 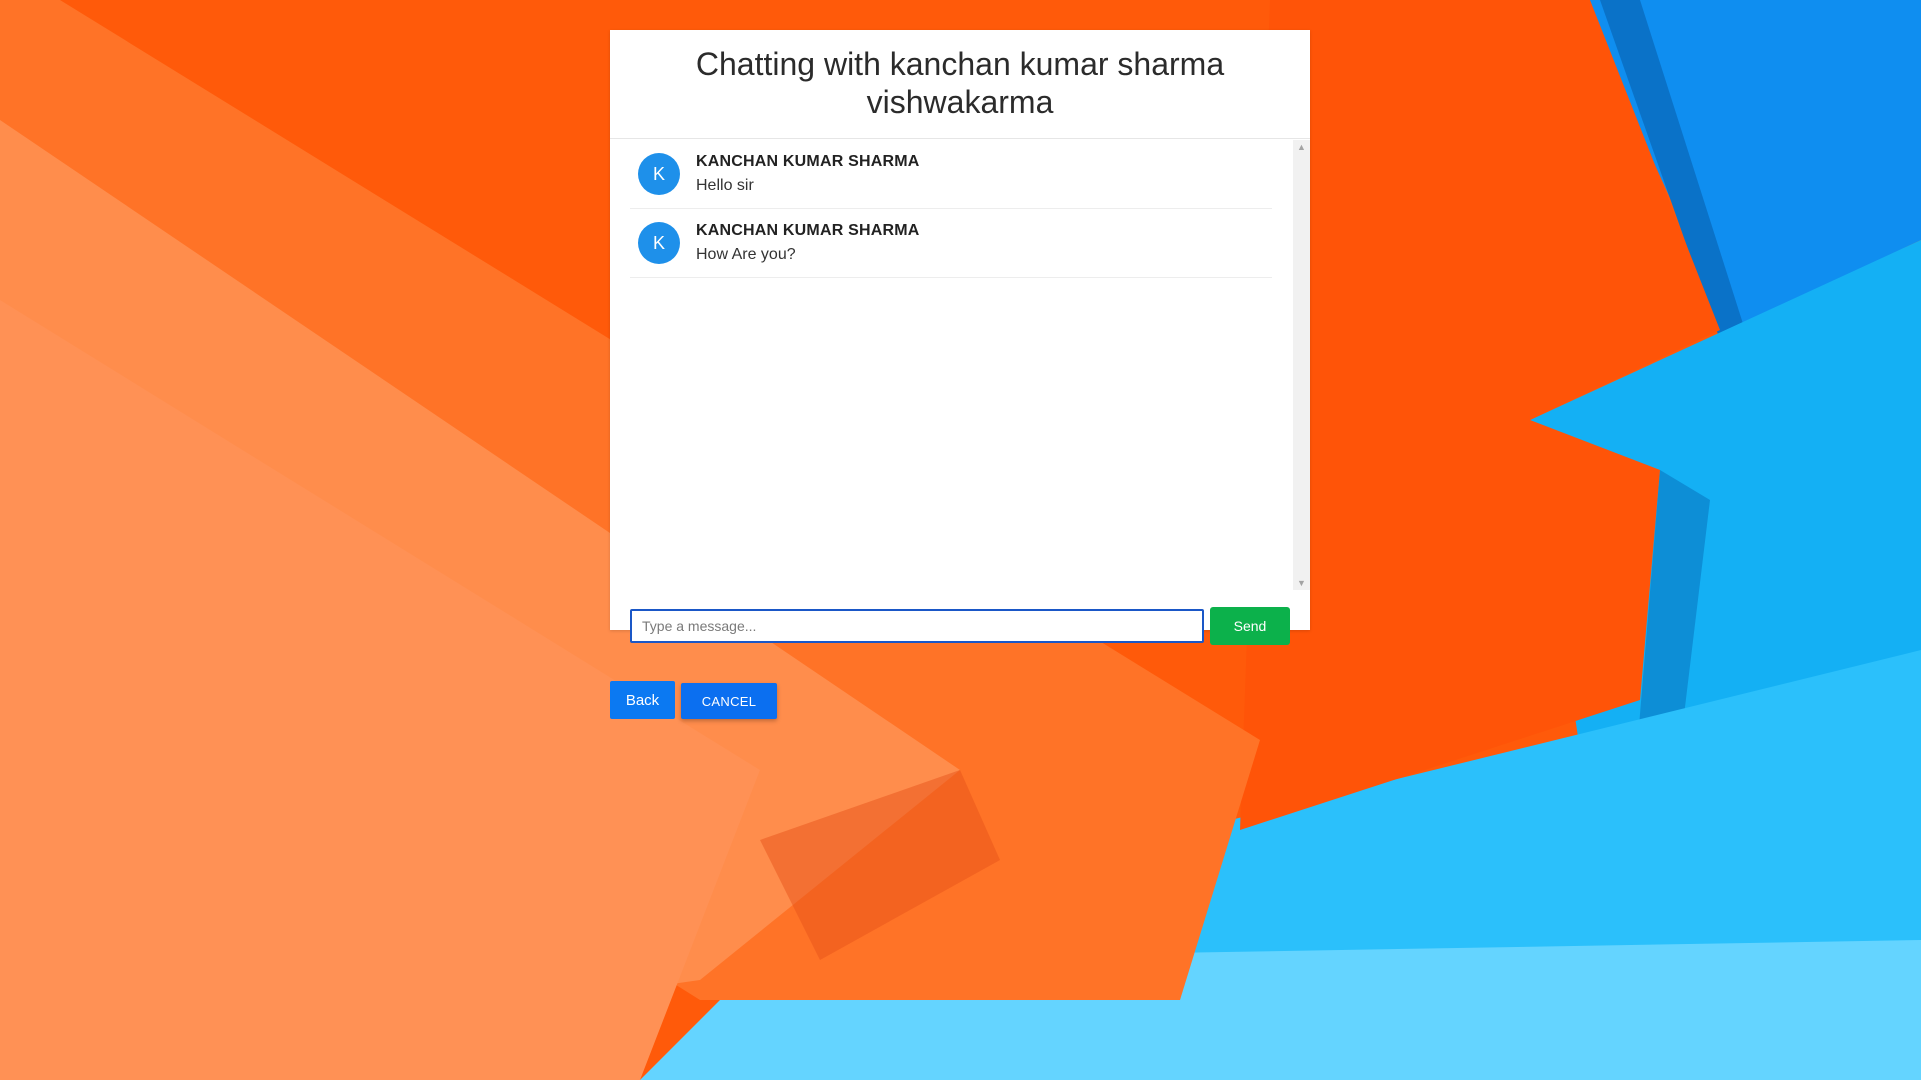 What do you see at coordinates (917, 626) in the screenshot?
I see `message-input` at bounding box center [917, 626].